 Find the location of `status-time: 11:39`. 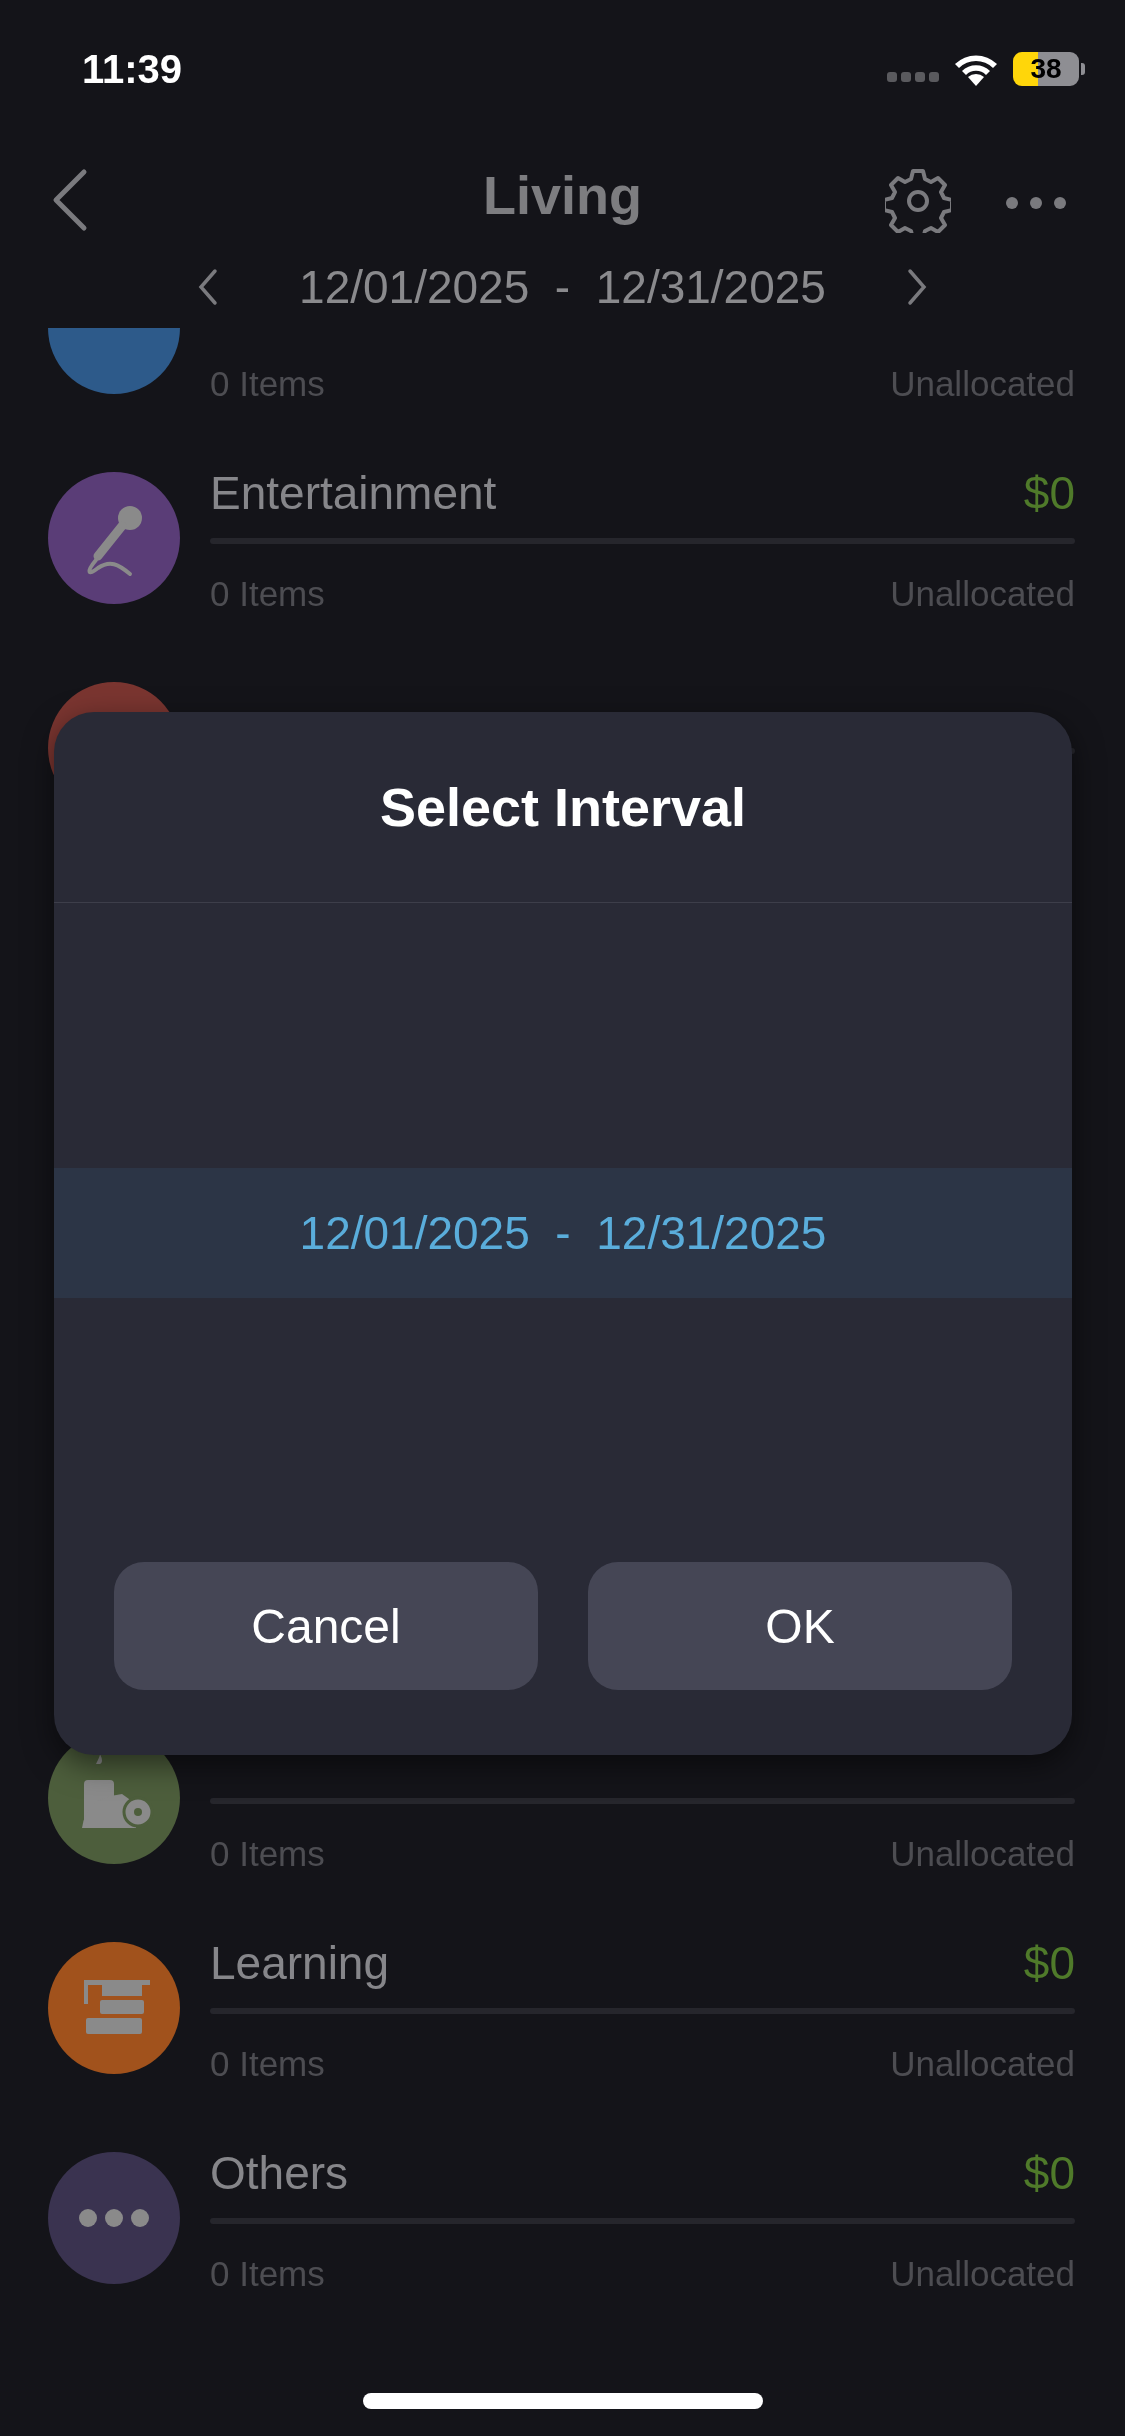

status-time: 11:39 is located at coordinates (132, 69).